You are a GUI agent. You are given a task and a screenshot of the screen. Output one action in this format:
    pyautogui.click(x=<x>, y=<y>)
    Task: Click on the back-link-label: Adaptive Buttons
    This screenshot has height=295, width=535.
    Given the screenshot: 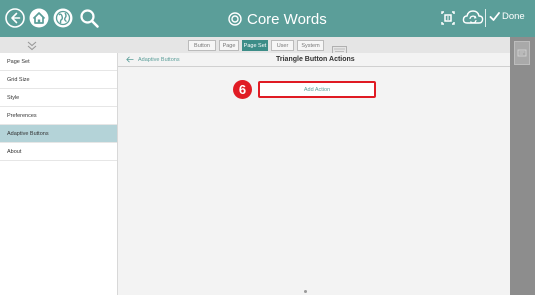 What is the action you would take?
    pyautogui.click(x=159, y=59)
    